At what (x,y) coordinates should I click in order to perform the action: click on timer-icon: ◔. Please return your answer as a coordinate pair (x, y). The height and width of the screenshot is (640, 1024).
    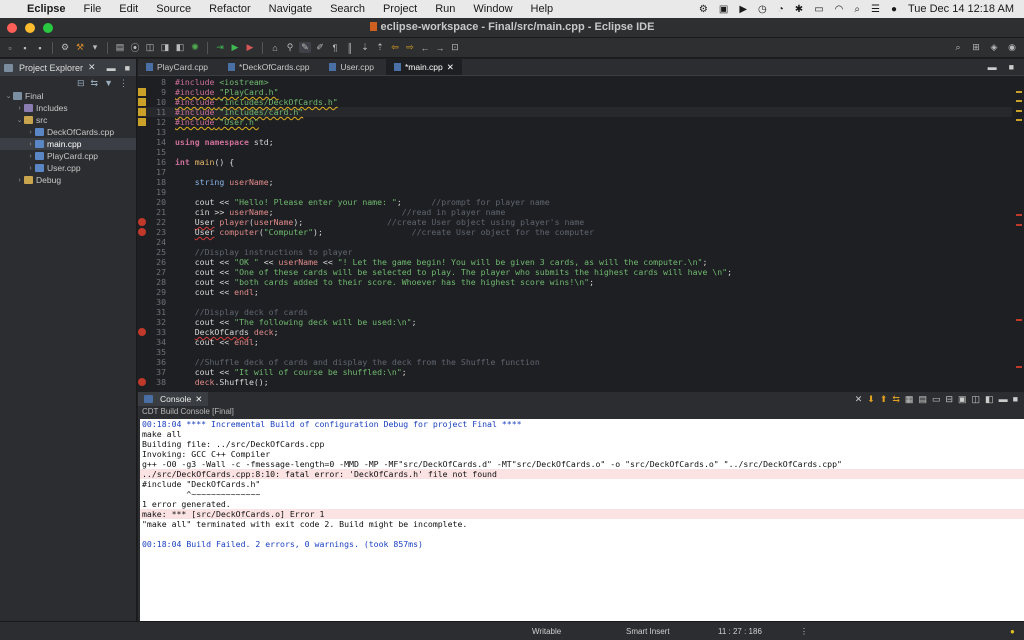
    Looking at the image, I should click on (781, 9).